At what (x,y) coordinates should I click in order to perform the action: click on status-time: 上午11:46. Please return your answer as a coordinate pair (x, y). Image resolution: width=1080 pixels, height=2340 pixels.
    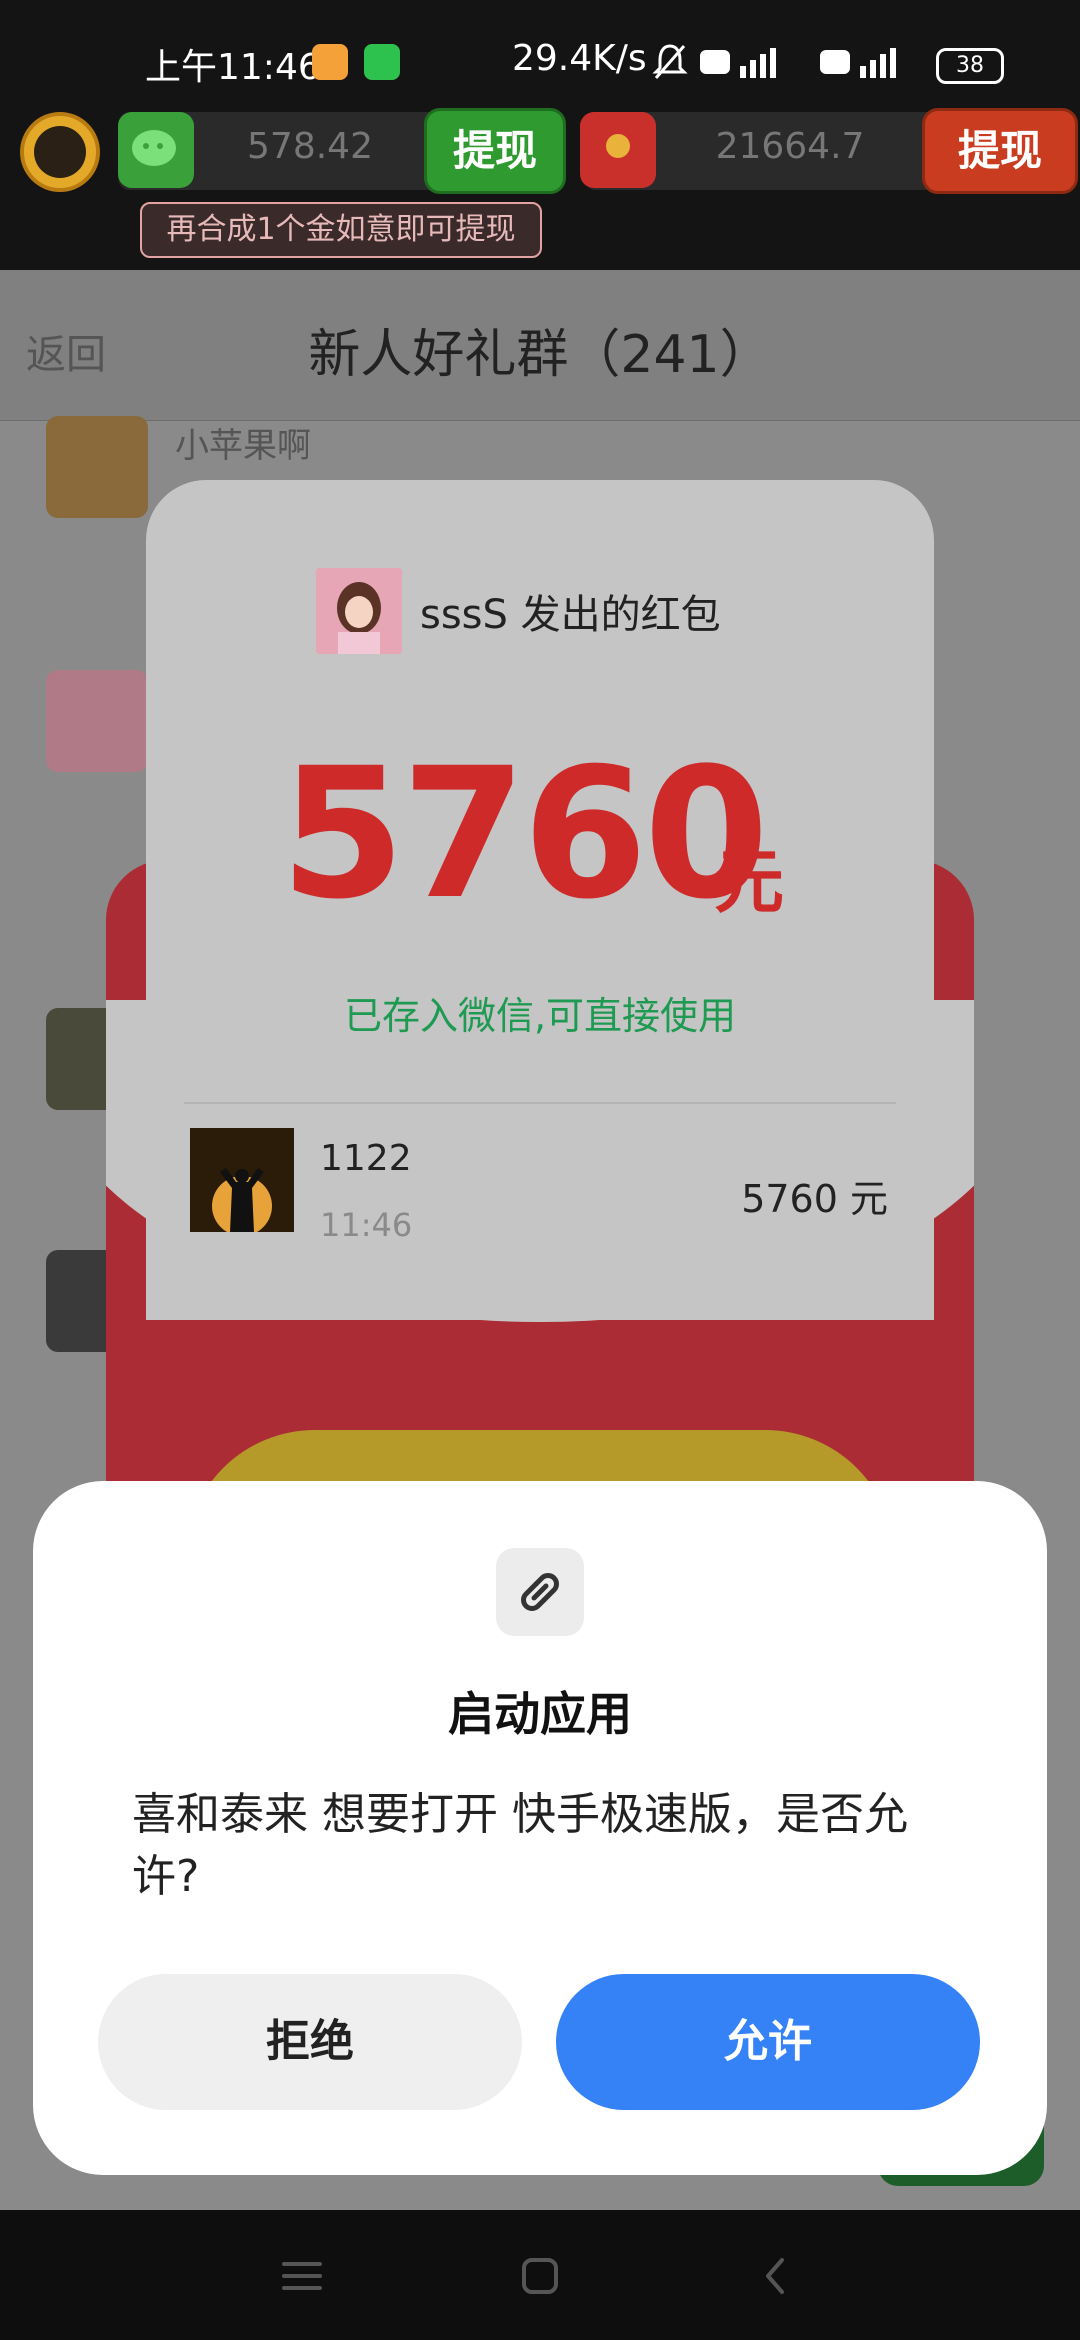
    Looking at the image, I should click on (233, 67).